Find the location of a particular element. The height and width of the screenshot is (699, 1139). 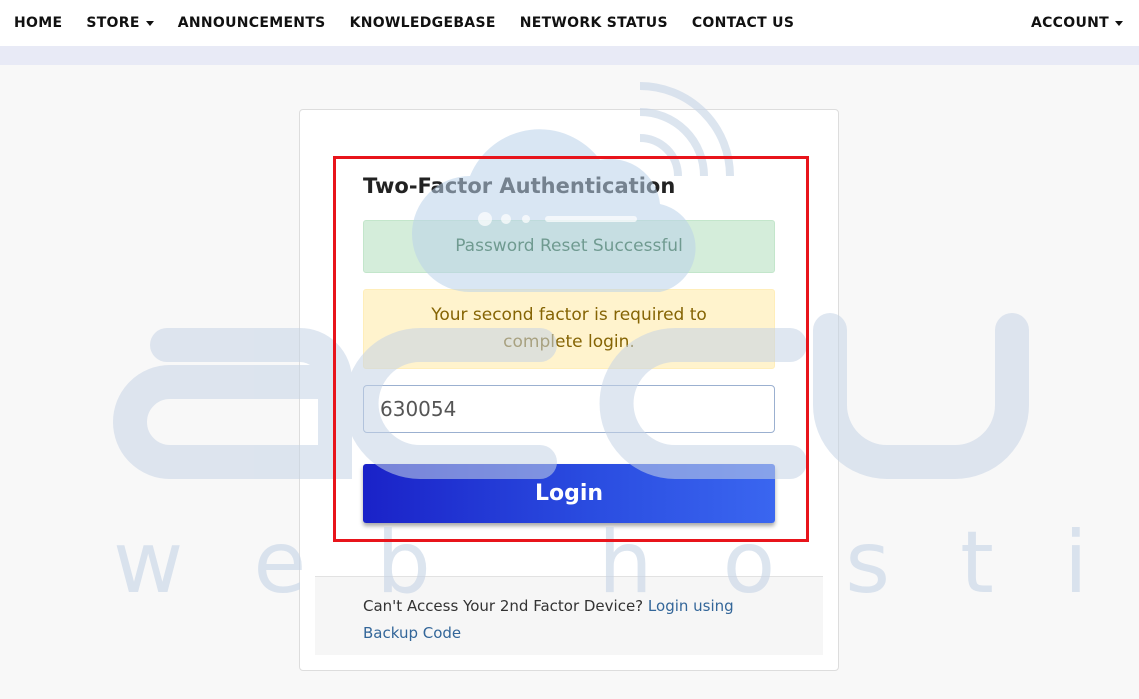

nav-home: HOME is located at coordinates (38, 23).